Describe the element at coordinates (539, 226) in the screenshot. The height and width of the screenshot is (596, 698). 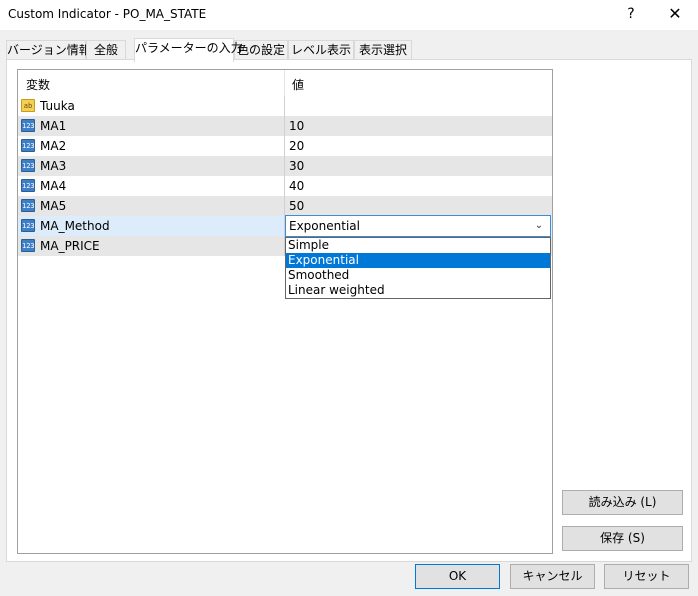
I see `chevron-down-icon: ⌄` at that location.